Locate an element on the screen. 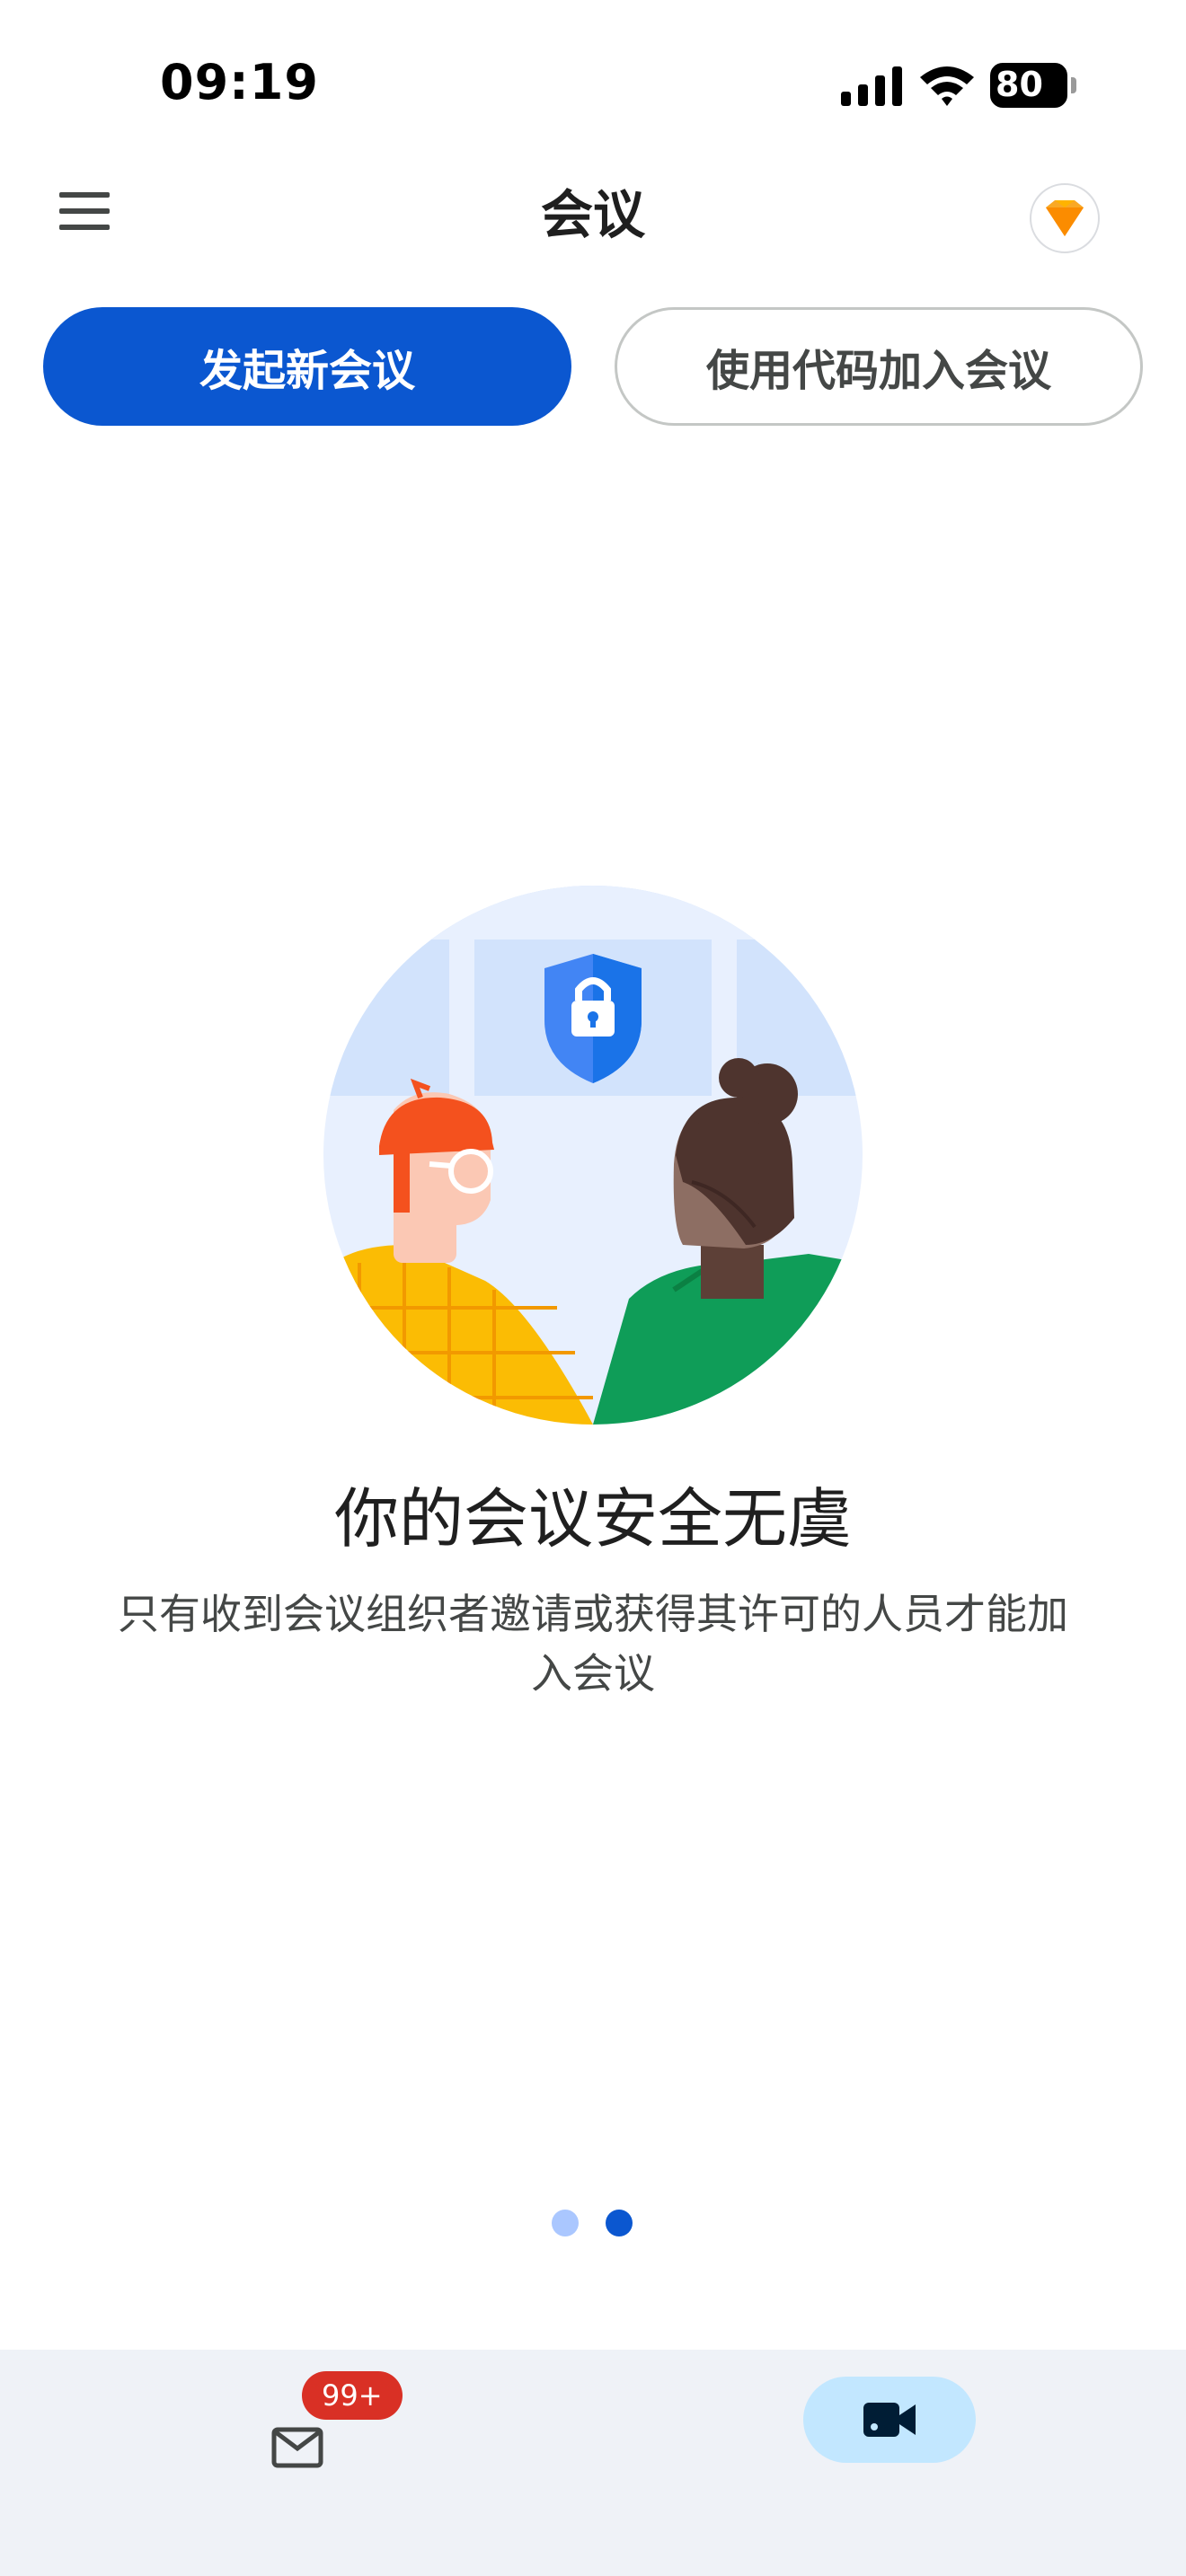 The height and width of the screenshot is (2576, 1186). join-with-code-button: 使用代码加入会议 is located at coordinates (879, 366).